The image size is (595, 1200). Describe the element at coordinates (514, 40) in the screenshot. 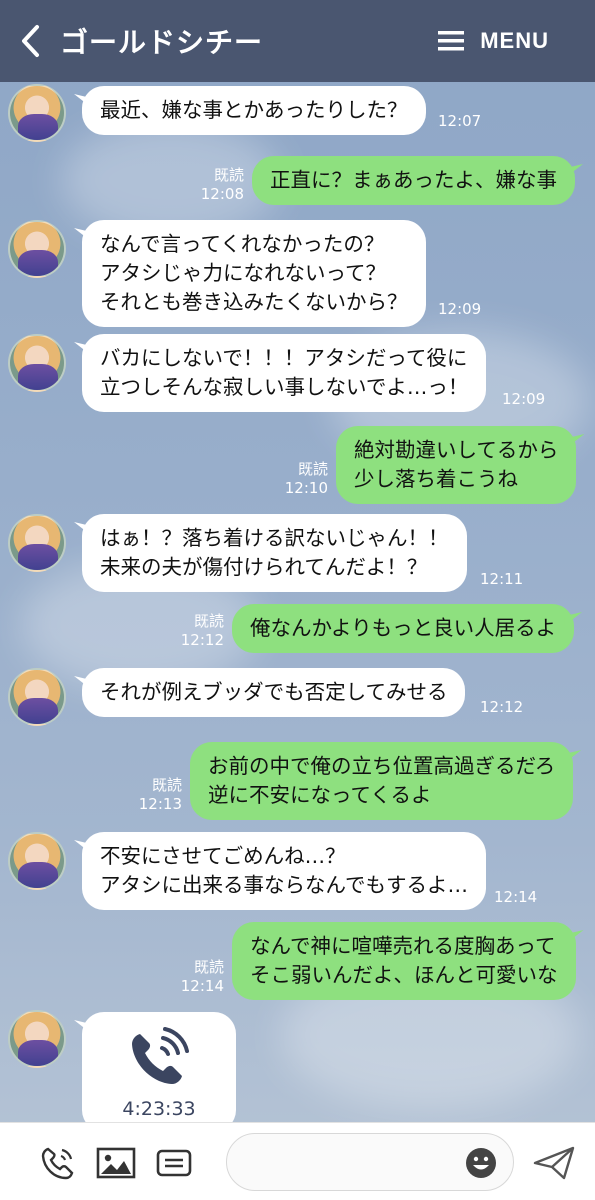

I see `menu-label: MENU` at that location.